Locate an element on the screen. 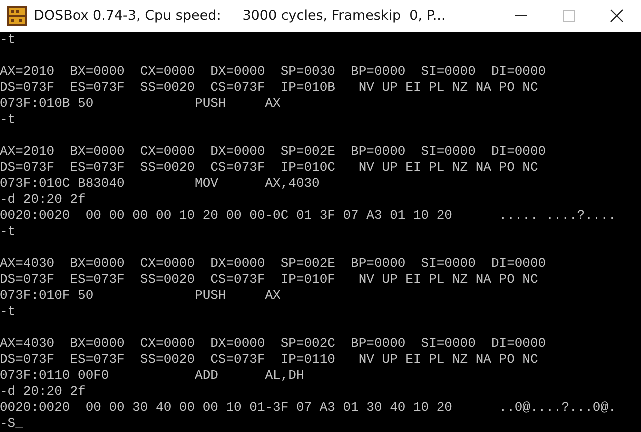 The image size is (641, 432). console-line: 073F:0110 00F0 ADD AL,DH is located at coordinates (152, 375).